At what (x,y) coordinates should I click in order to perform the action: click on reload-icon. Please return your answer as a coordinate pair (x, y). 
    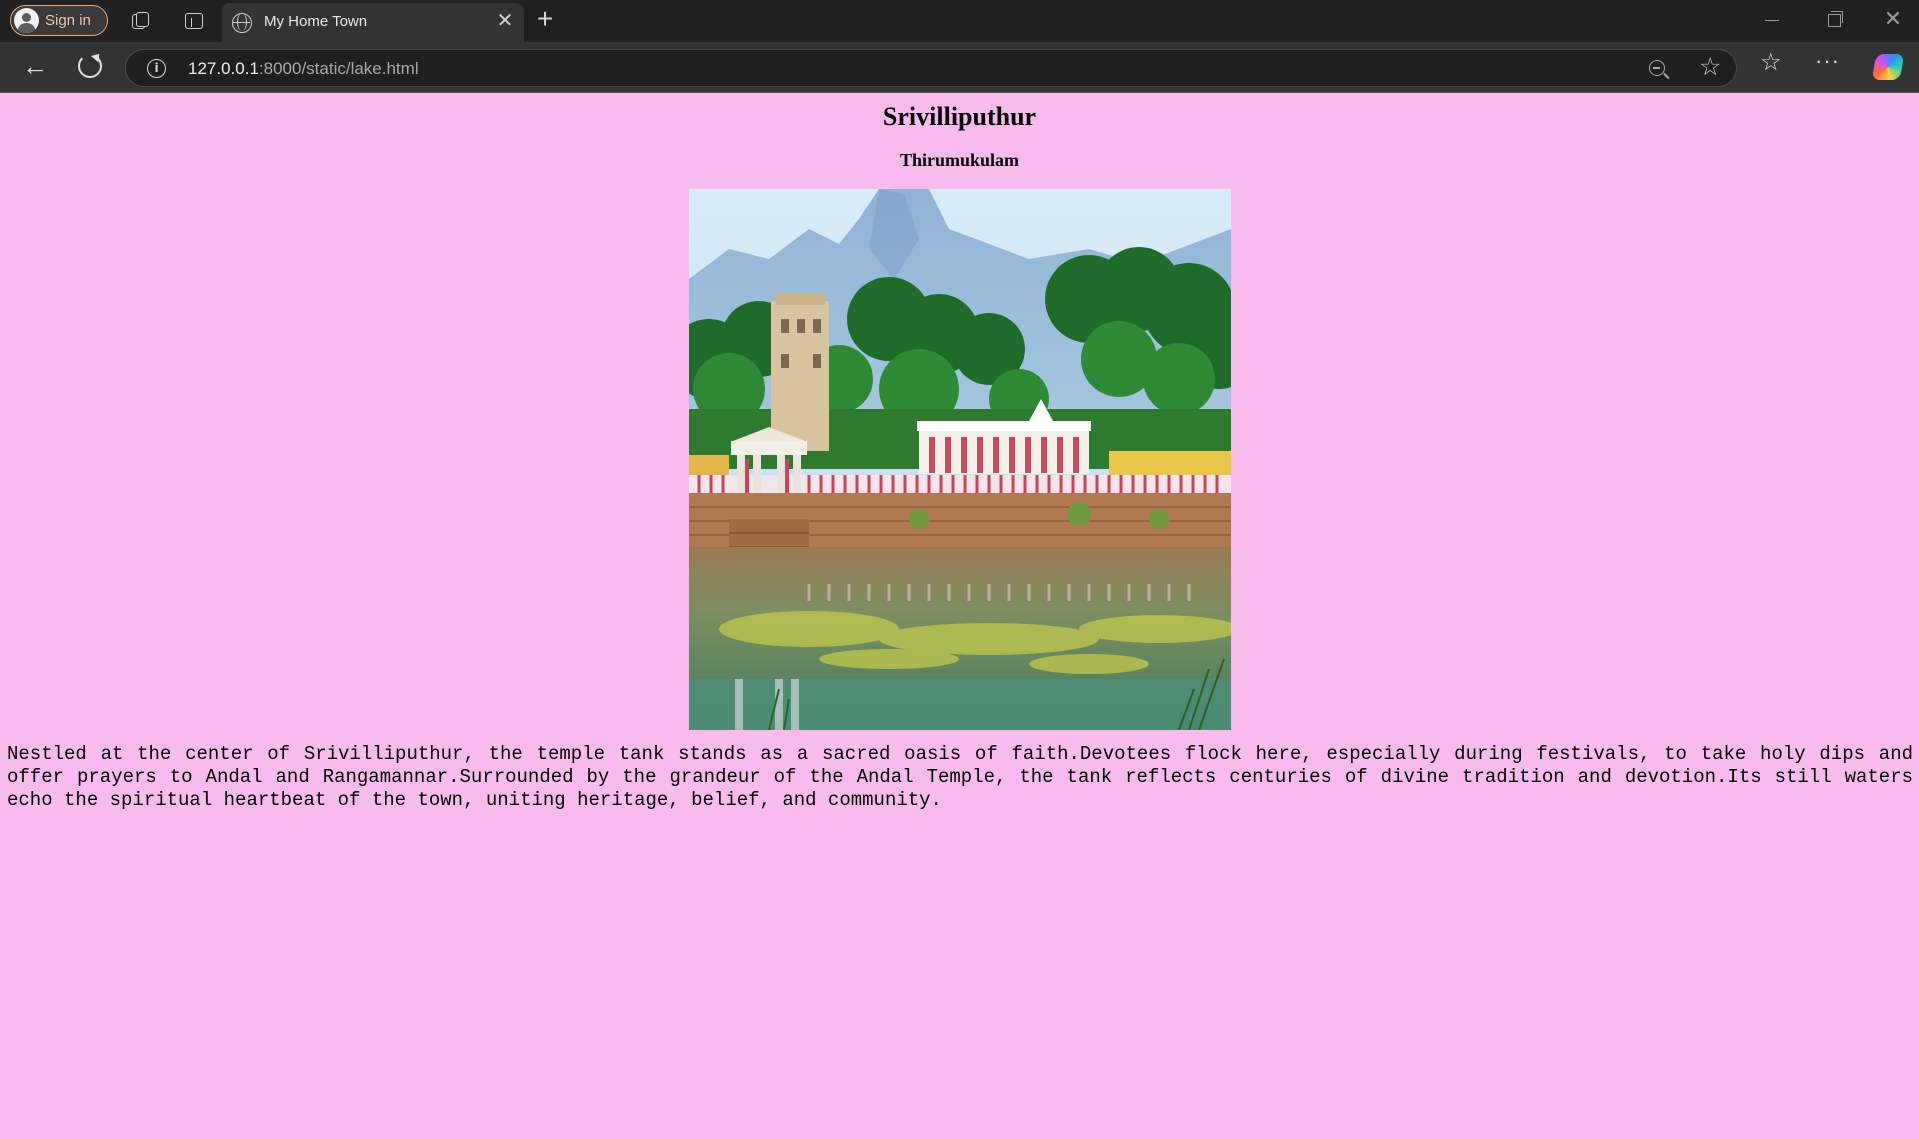
    Looking at the image, I should click on (90, 66).